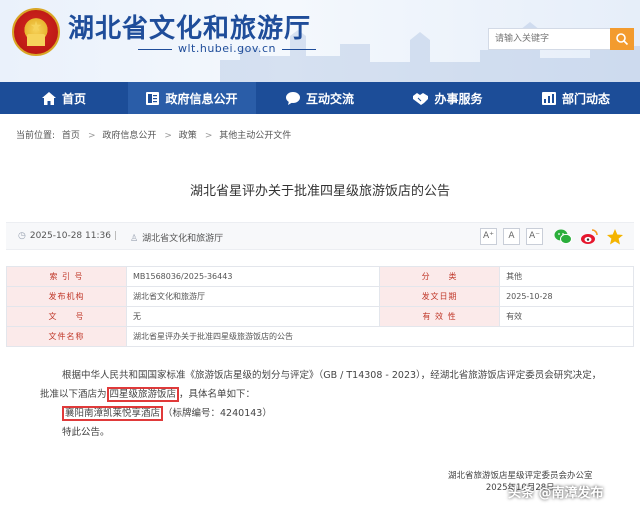 Image resolution: width=640 pixels, height=513 pixels. Describe the element at coordinates (217, 413) in the screenshot. I see `hotel-code: （标牌编号：4240143）` at that location.